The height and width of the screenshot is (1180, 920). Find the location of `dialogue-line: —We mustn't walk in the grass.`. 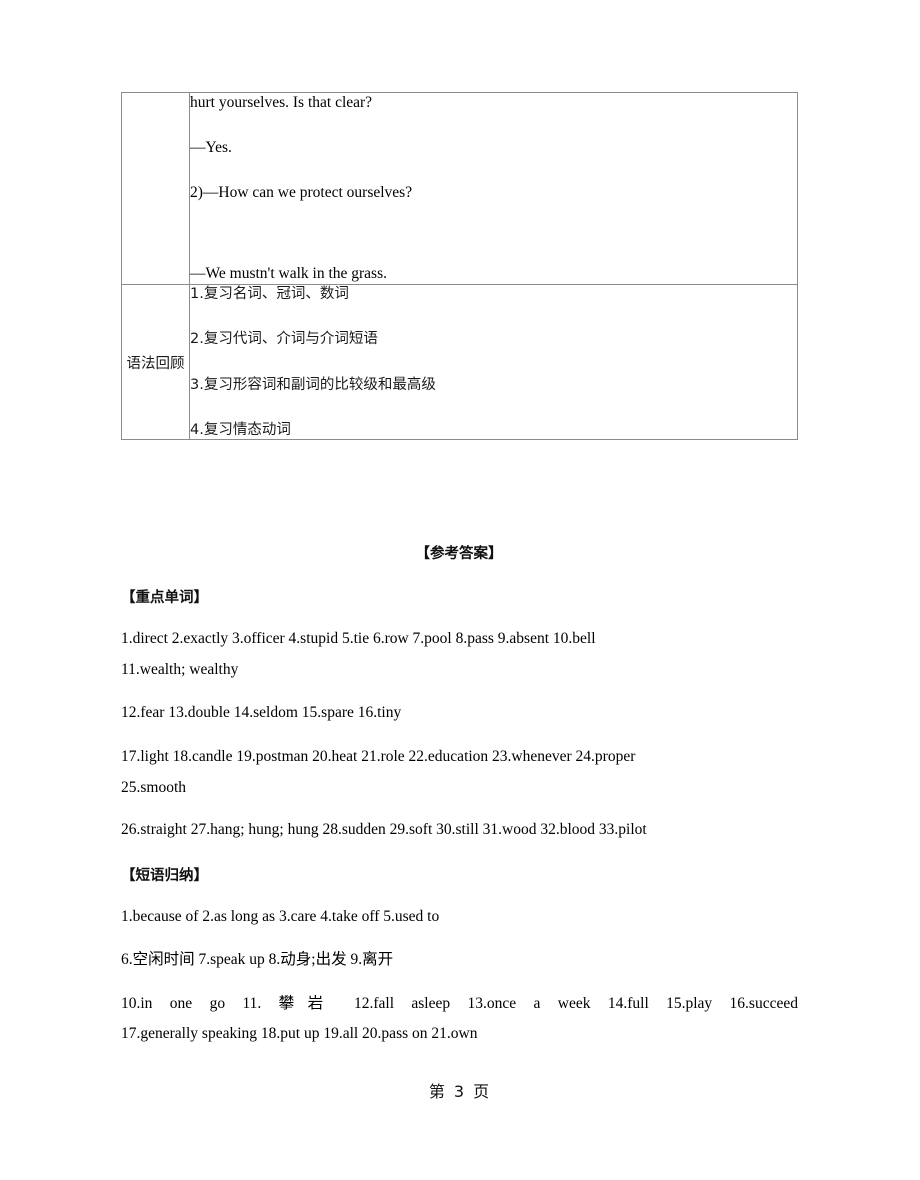

dialogue-line: —We mustn't walk in the grass. is located at coordinates (288, 274).